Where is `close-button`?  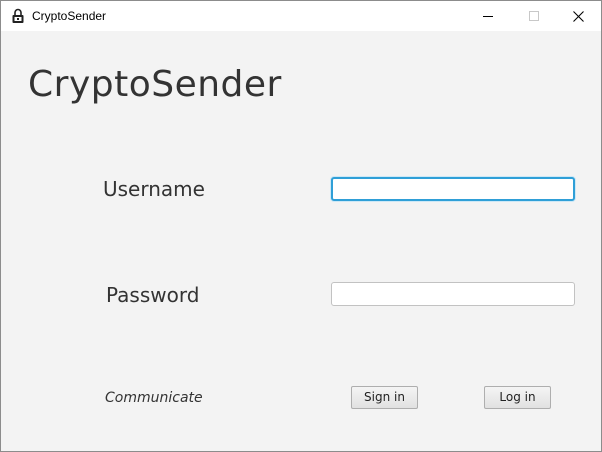 close-button is located at coordinates (578, 16).